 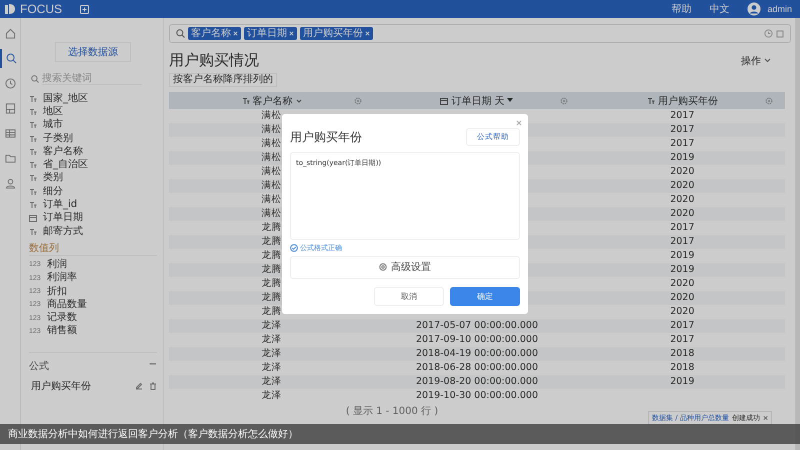 I want to click on add-tab-icon, so click(x=84, y=9).